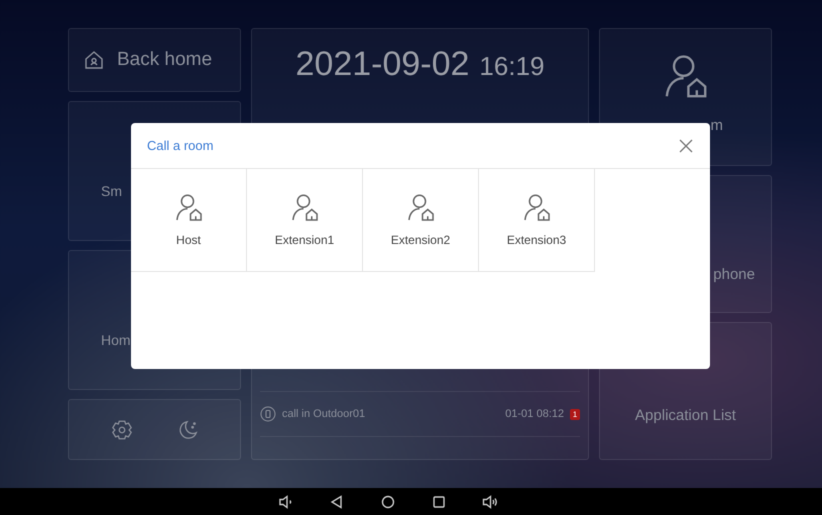 The image size is (822, 515). Describe the element at coordinates (490, 502) in the screenshot. I see `volume-up-icon` at that location.